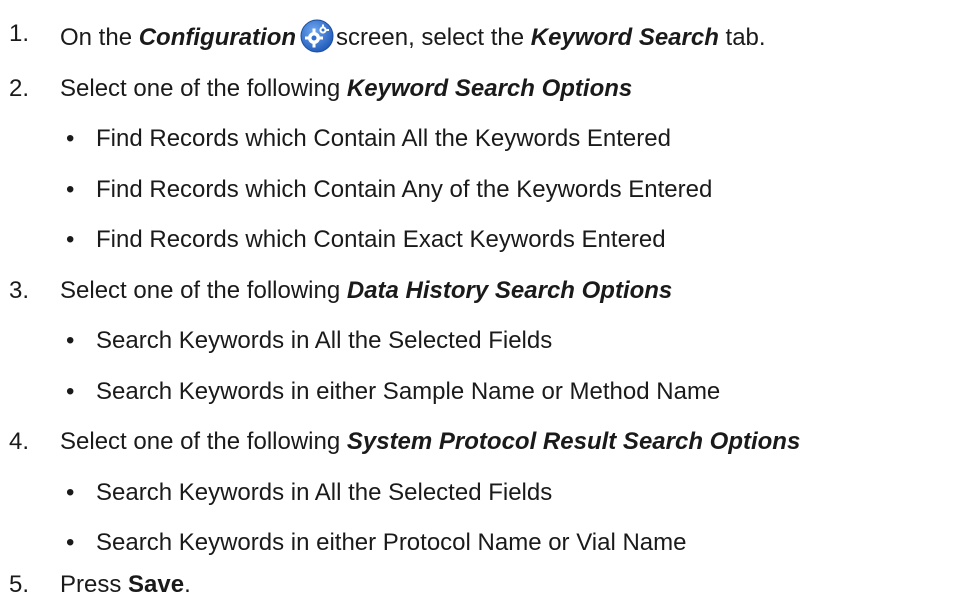 Image resolution: width=964 pixels, height=603 pixels. Describe the element at coordinates (99, 37) in the screenshot. I see `step-1-text-a: On the` at that location.